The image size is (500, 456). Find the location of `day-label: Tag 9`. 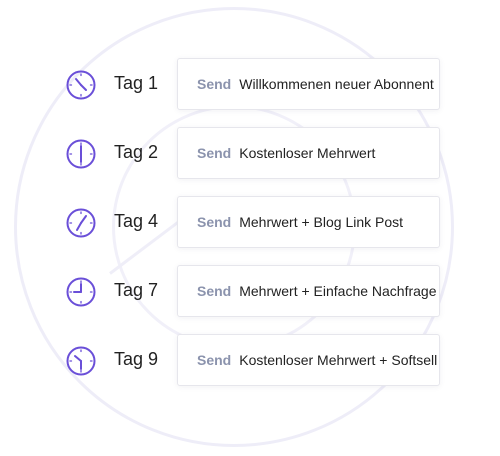

day-label: Tag 9 is located at coordinates (136, 359).